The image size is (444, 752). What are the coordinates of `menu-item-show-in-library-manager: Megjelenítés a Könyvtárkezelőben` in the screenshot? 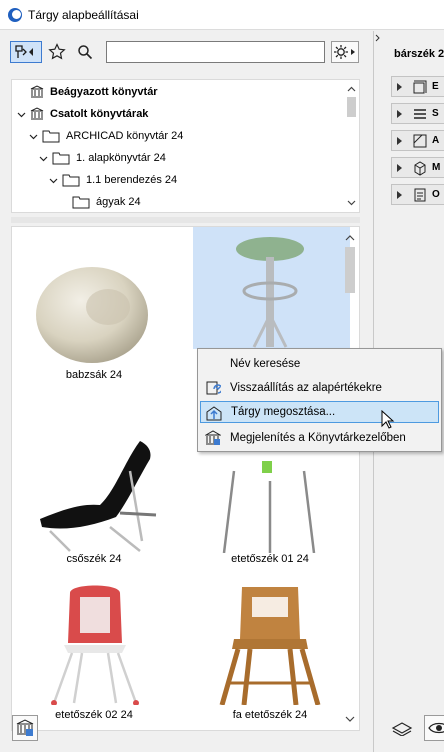 It's located at (319, 438).